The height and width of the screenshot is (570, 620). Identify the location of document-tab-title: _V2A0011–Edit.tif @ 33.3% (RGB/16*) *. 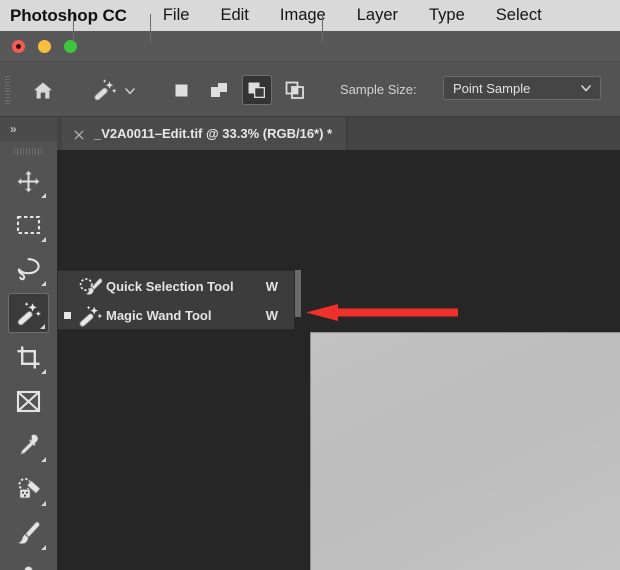
(213, 133).